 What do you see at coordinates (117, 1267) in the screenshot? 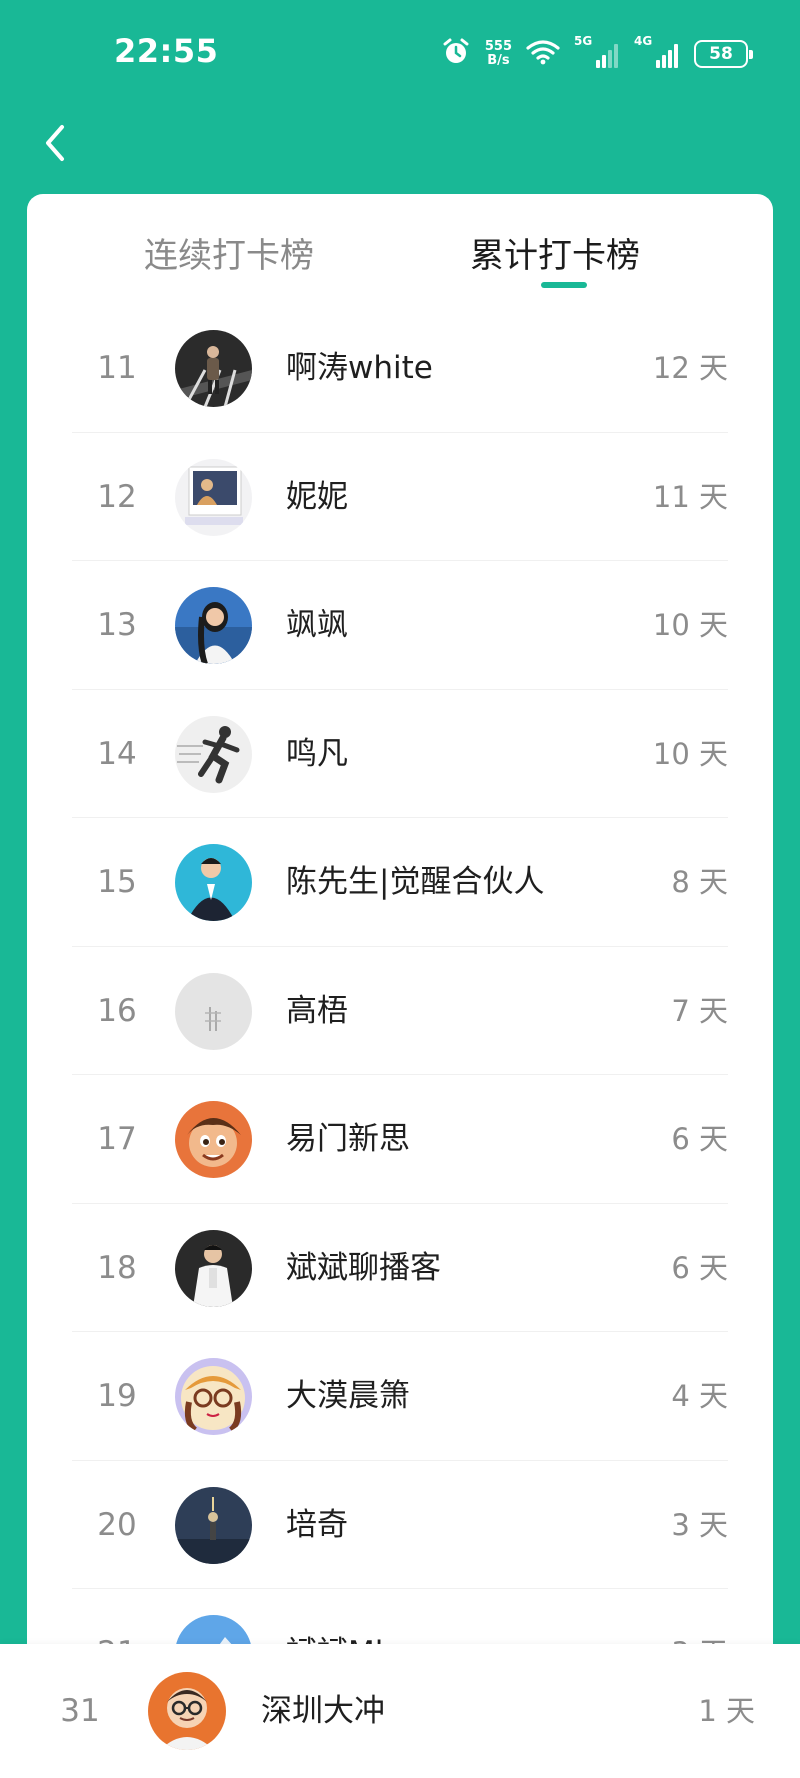
I see `row-rank: 18` at bounding box center [117, 1267].